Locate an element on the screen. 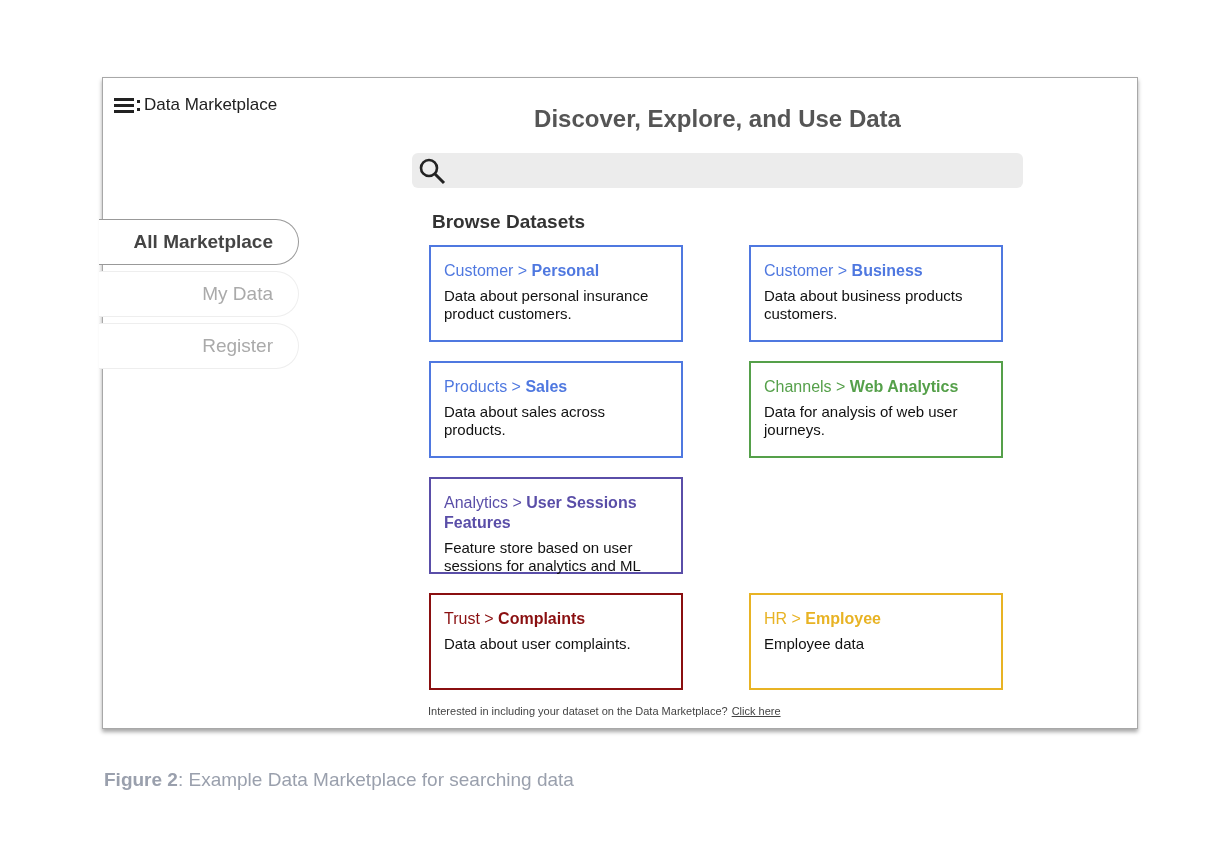 The width and height of the screenshot is (1224, 867). card-description: Data about personal insurance product customers. is located at coordinates (547, 305).